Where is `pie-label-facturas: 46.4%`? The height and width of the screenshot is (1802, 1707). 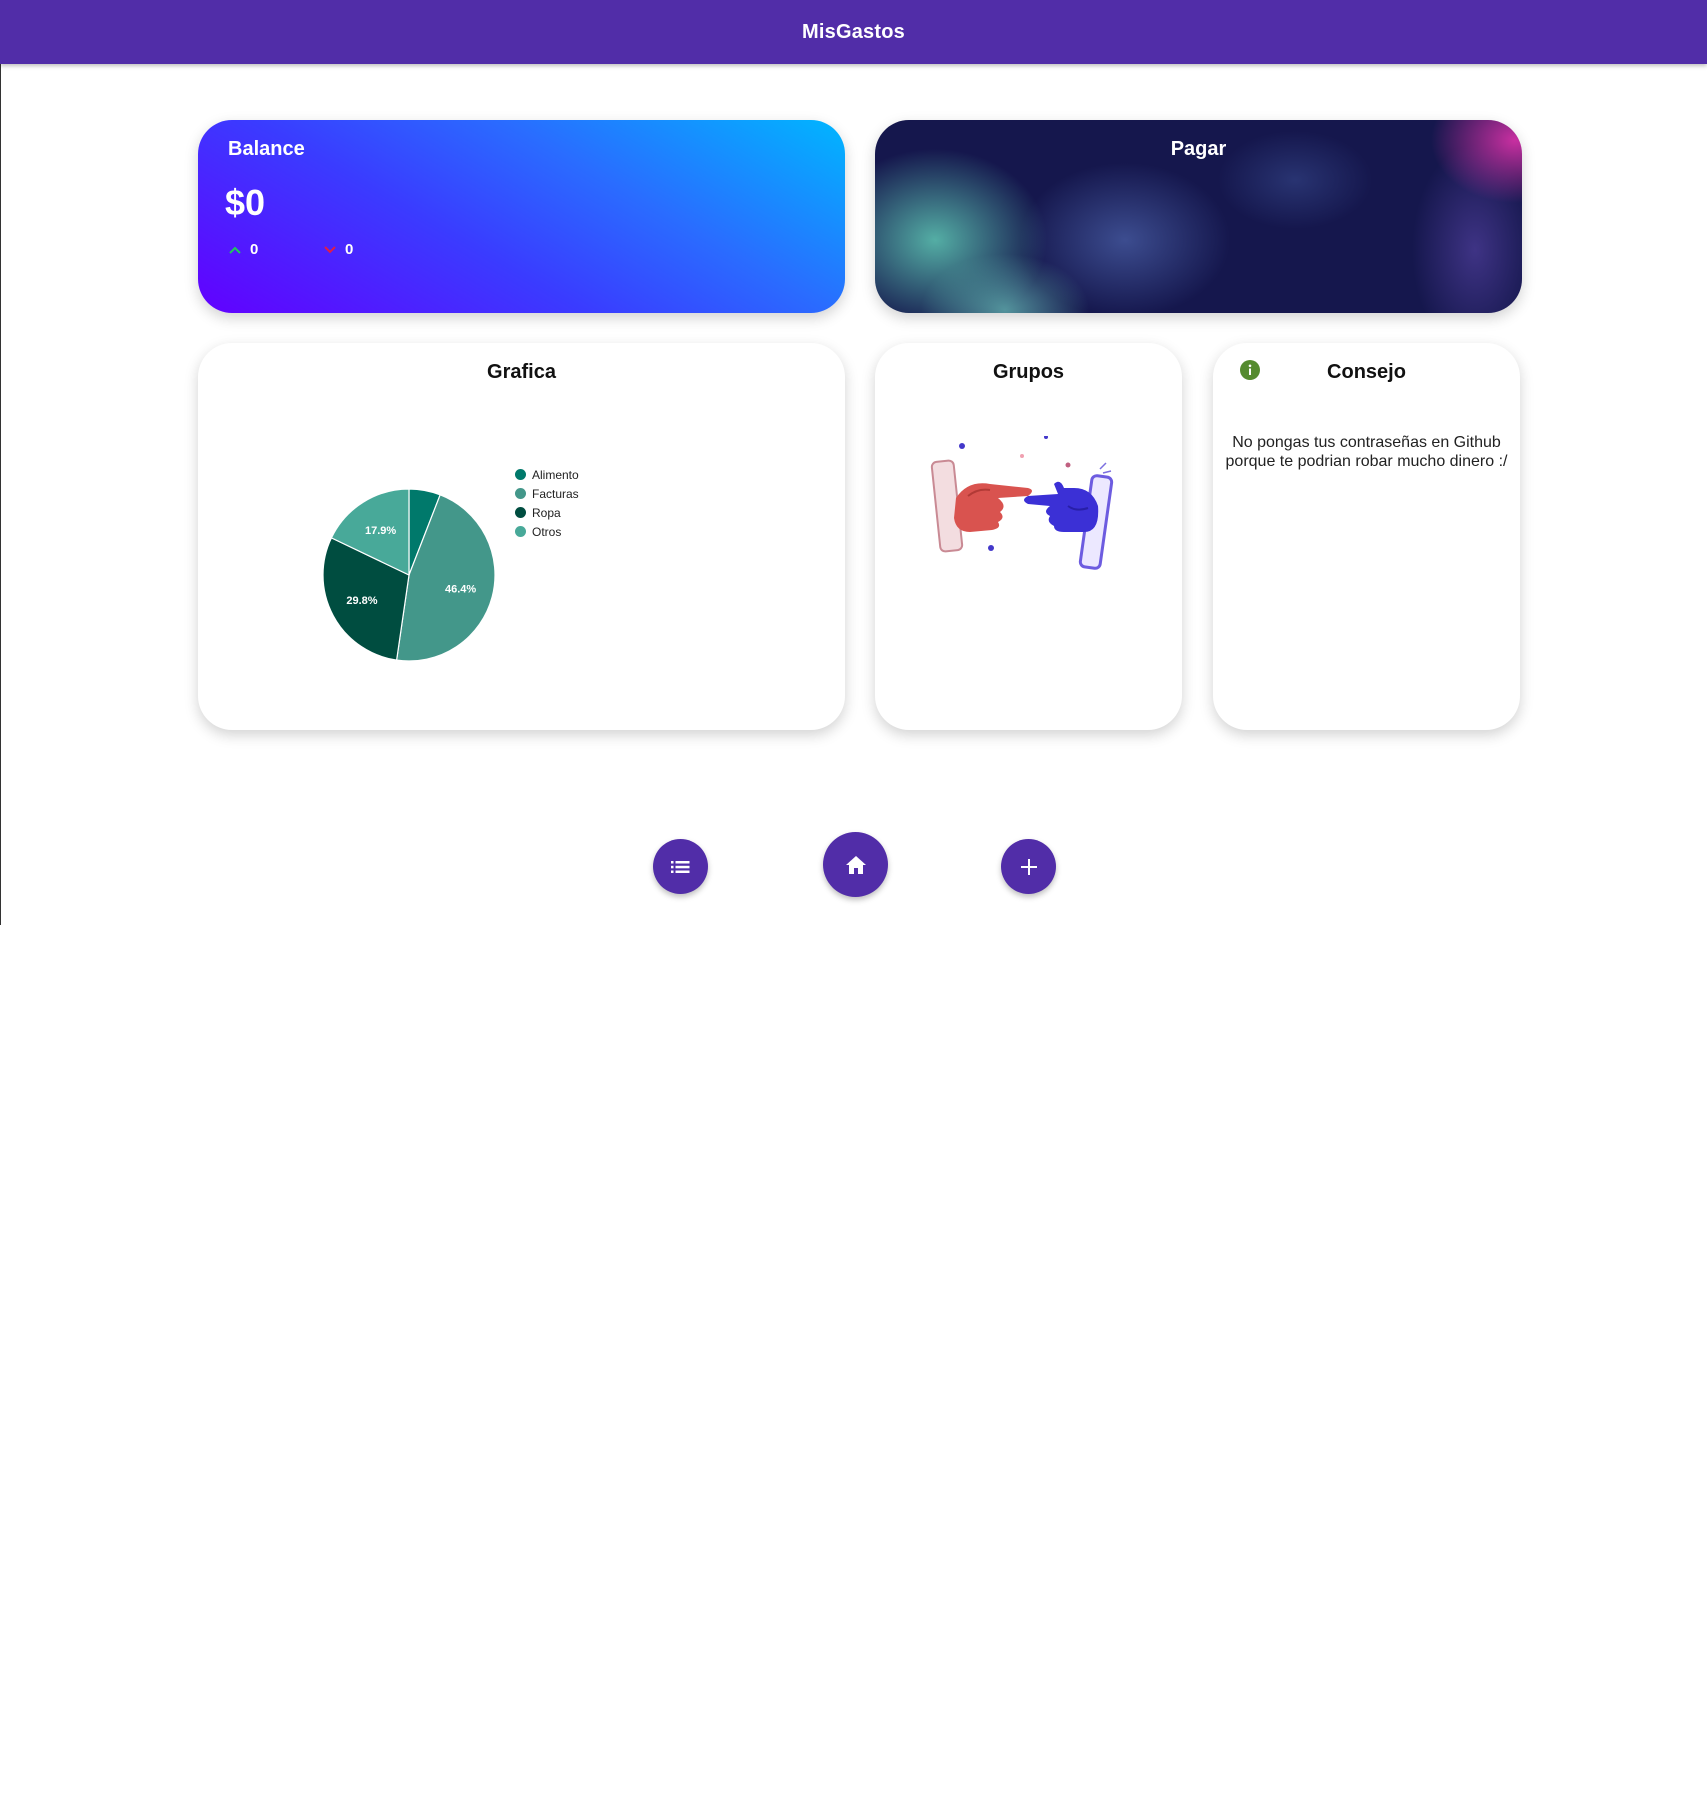
pie-label-facturas: 46.4% is located at coordinates (460, 590).